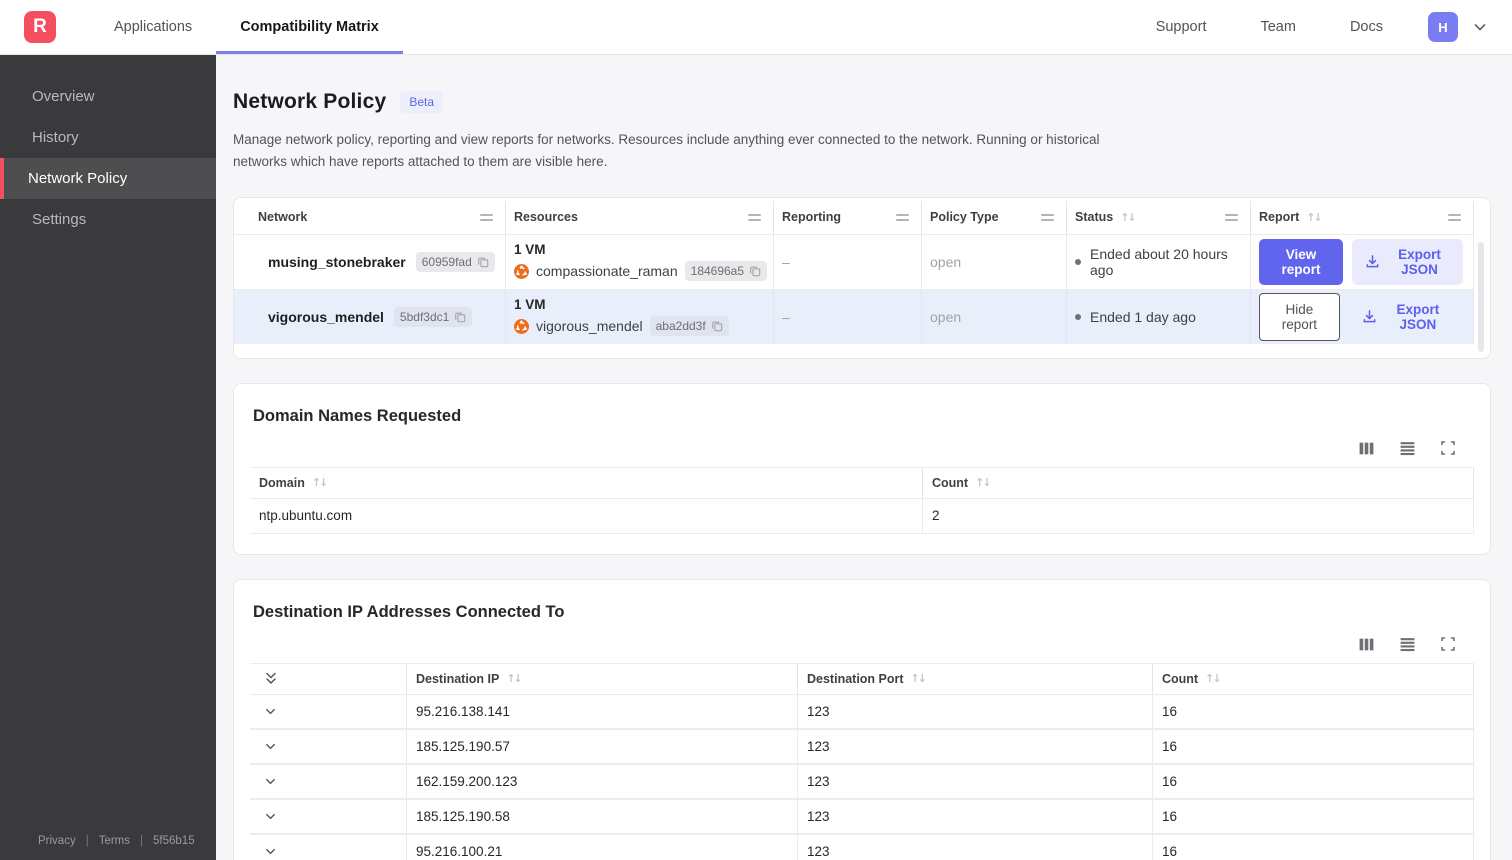  What do you see at coordinates (153, 27) in the screenshot?
I see `tab-applications: Applications` at bounding box center [153, 27].